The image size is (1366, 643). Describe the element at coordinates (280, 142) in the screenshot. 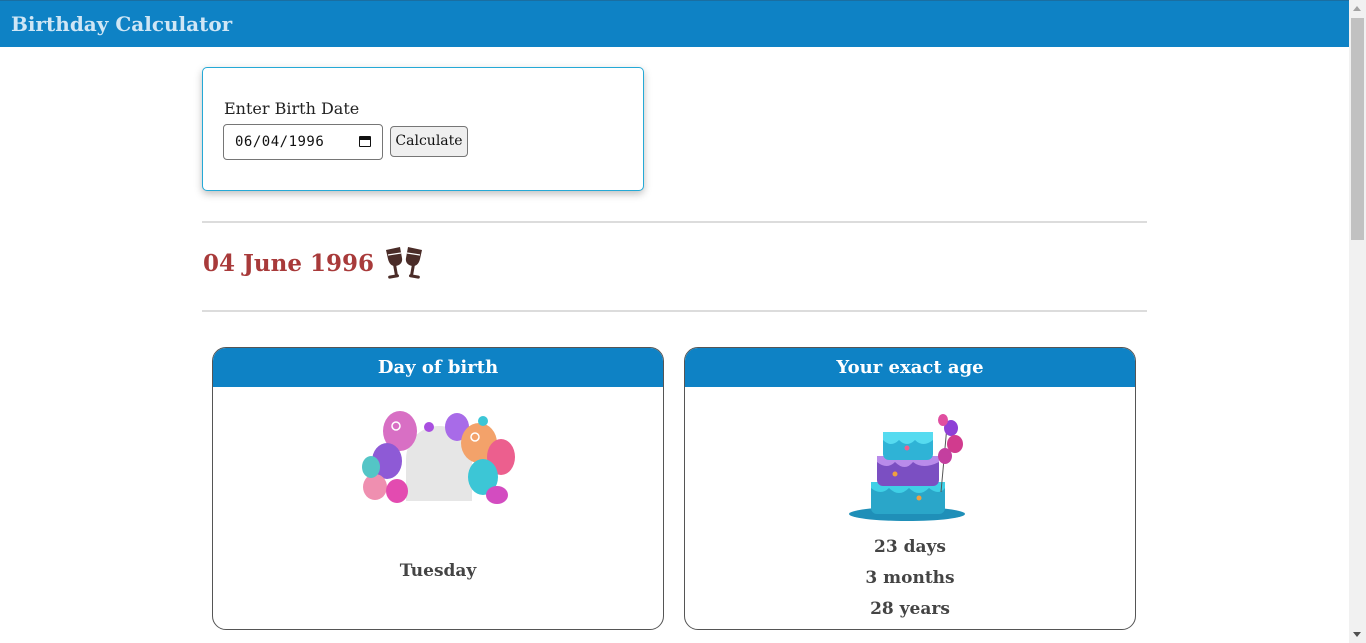

I see `birth-date-input-value: 06/04/1996` at that location.